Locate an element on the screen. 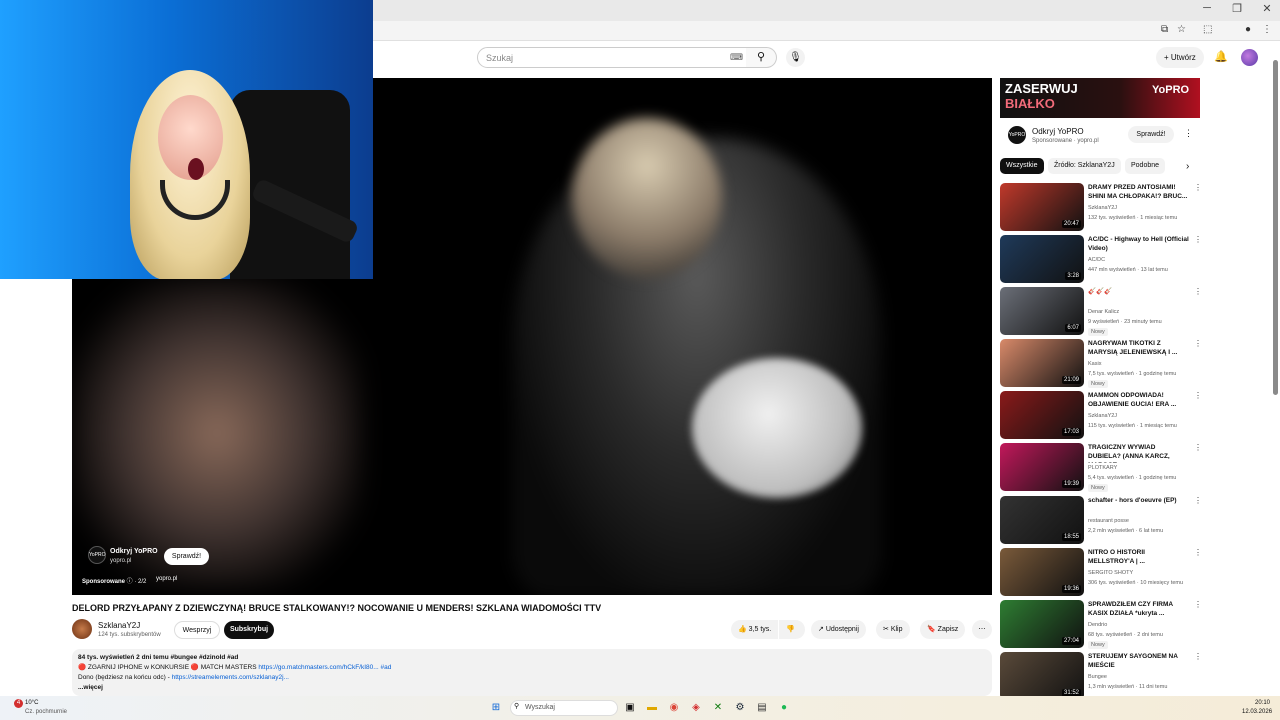  account-avatar is located at coordinates (1249, 57).